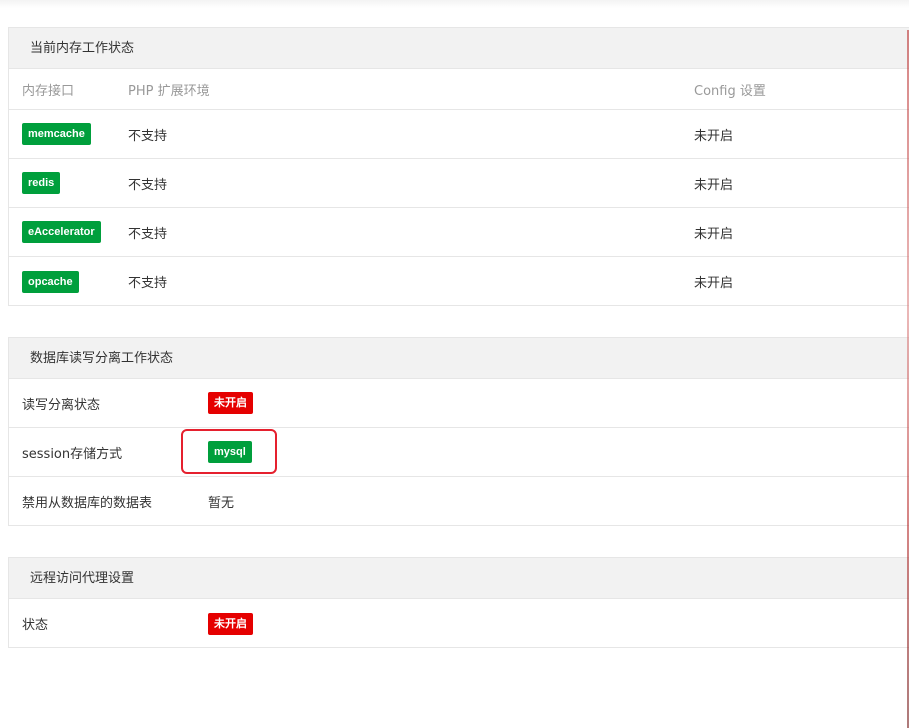 The width and height of the screenshot is (909, 728). Describe the element at coordinates (221, 503) in the screenshot. I see `disabled-tables-value: 暂无` at that location.